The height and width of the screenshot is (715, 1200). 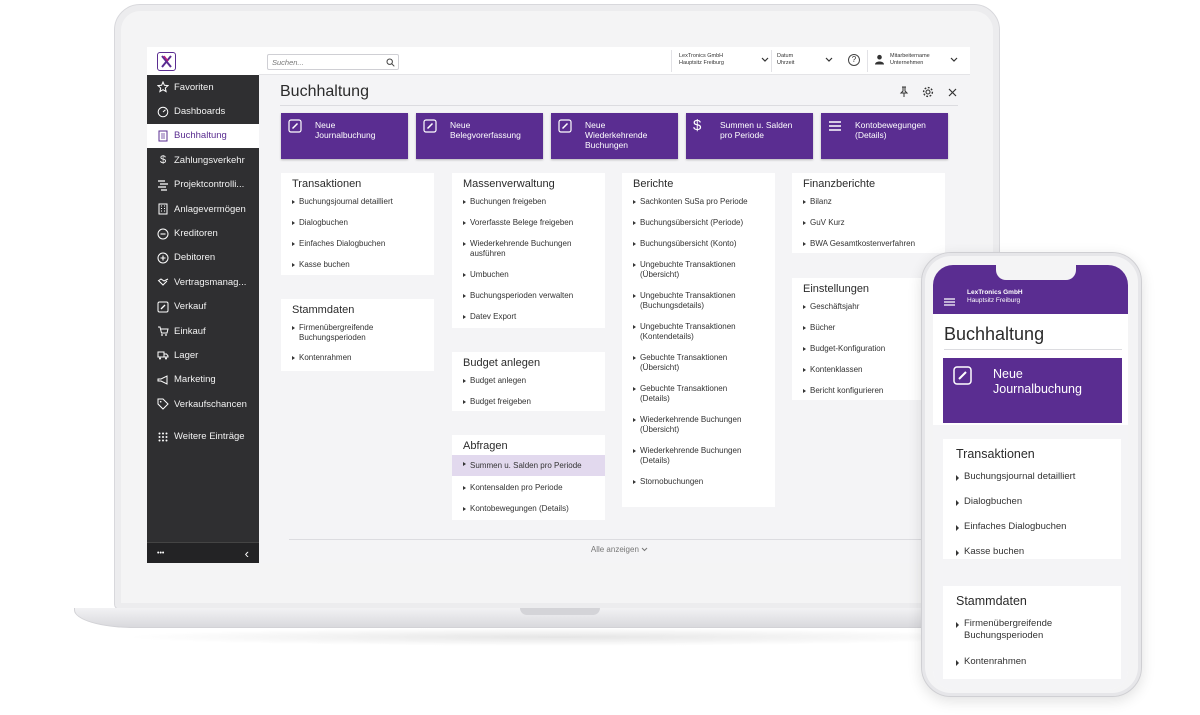 I want to click on search-icon, so click(x=390, y=62).